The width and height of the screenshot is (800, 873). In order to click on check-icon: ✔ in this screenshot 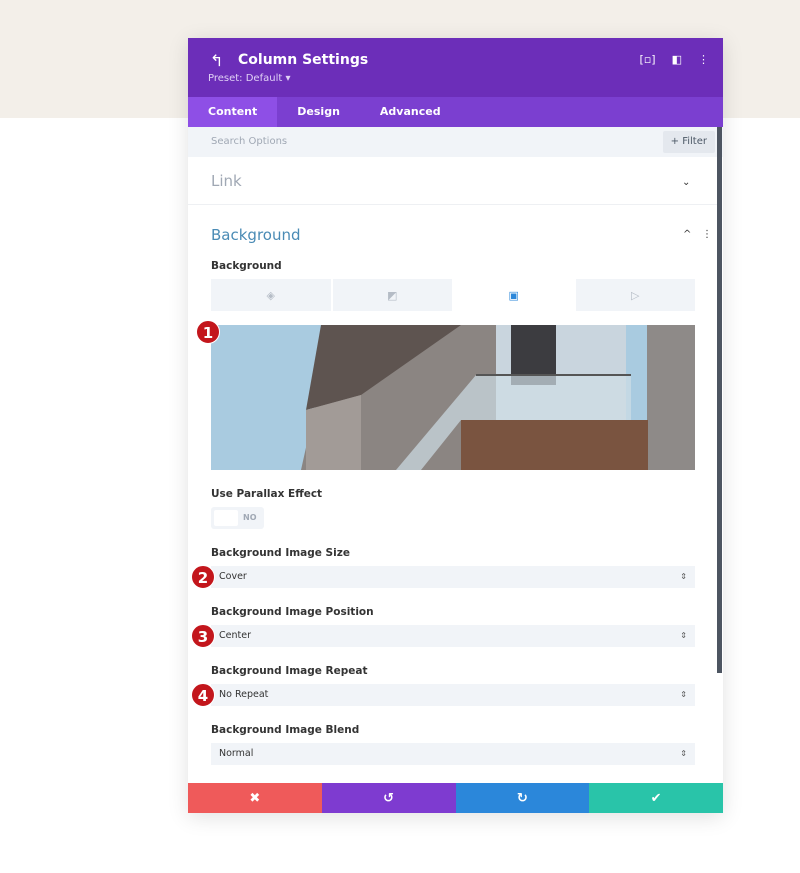, I will do `click(656, 798)`.